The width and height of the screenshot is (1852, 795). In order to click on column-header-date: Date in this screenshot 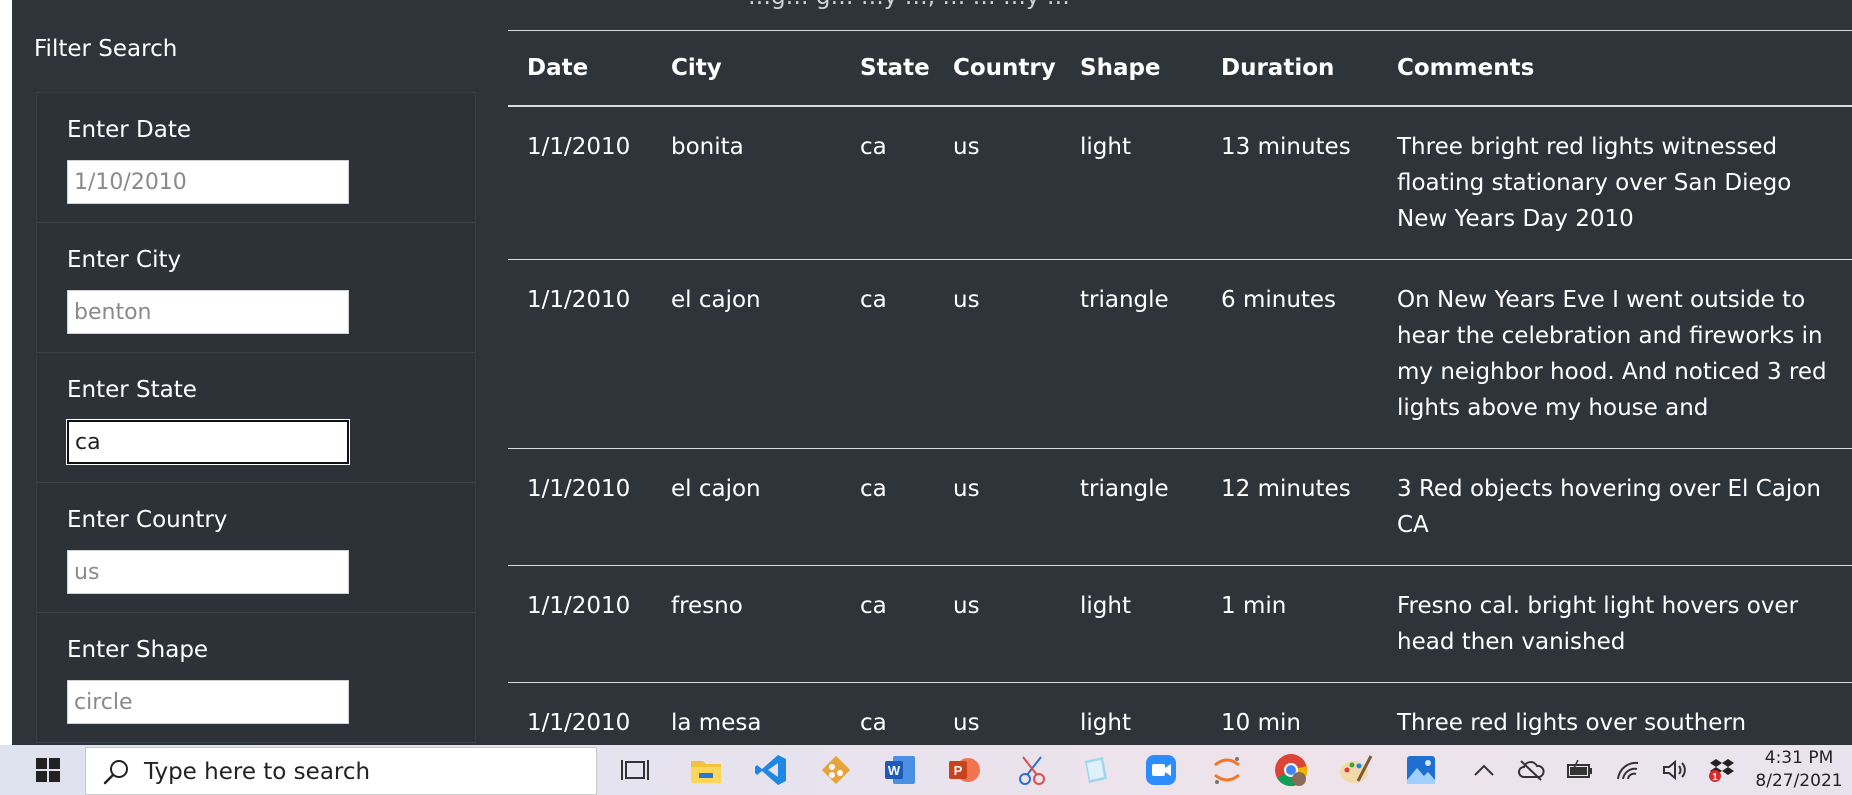, I will do `click(580, 69)`.